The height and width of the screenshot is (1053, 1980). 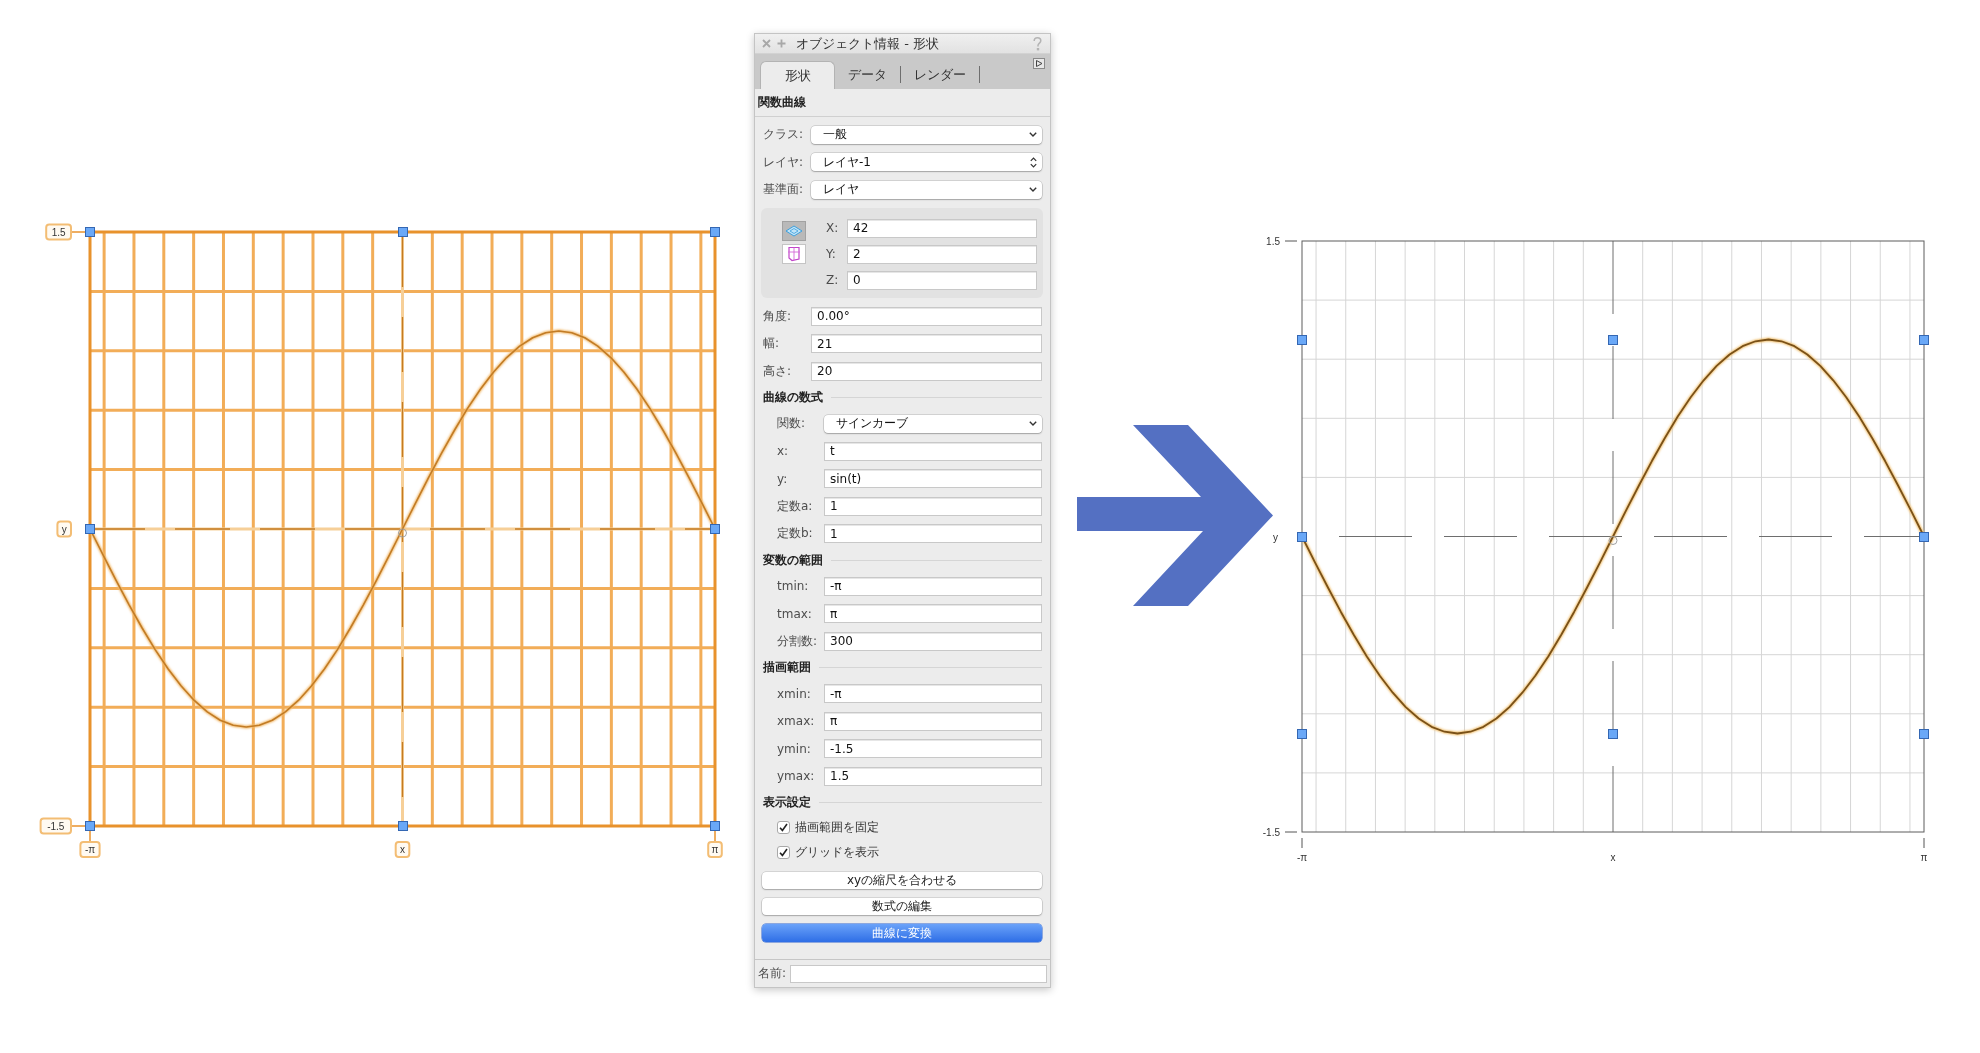 I want to click on dropdown: レイヤ, so click(x=926, y=189).